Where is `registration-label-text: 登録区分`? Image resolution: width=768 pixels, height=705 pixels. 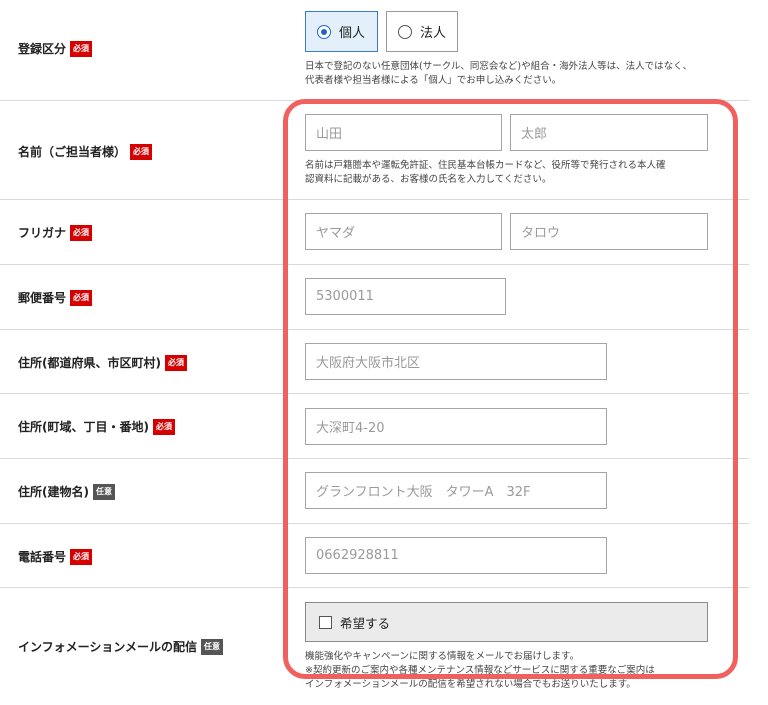
registration-label-text: 登録区分 is located at coordinates (42, 49).